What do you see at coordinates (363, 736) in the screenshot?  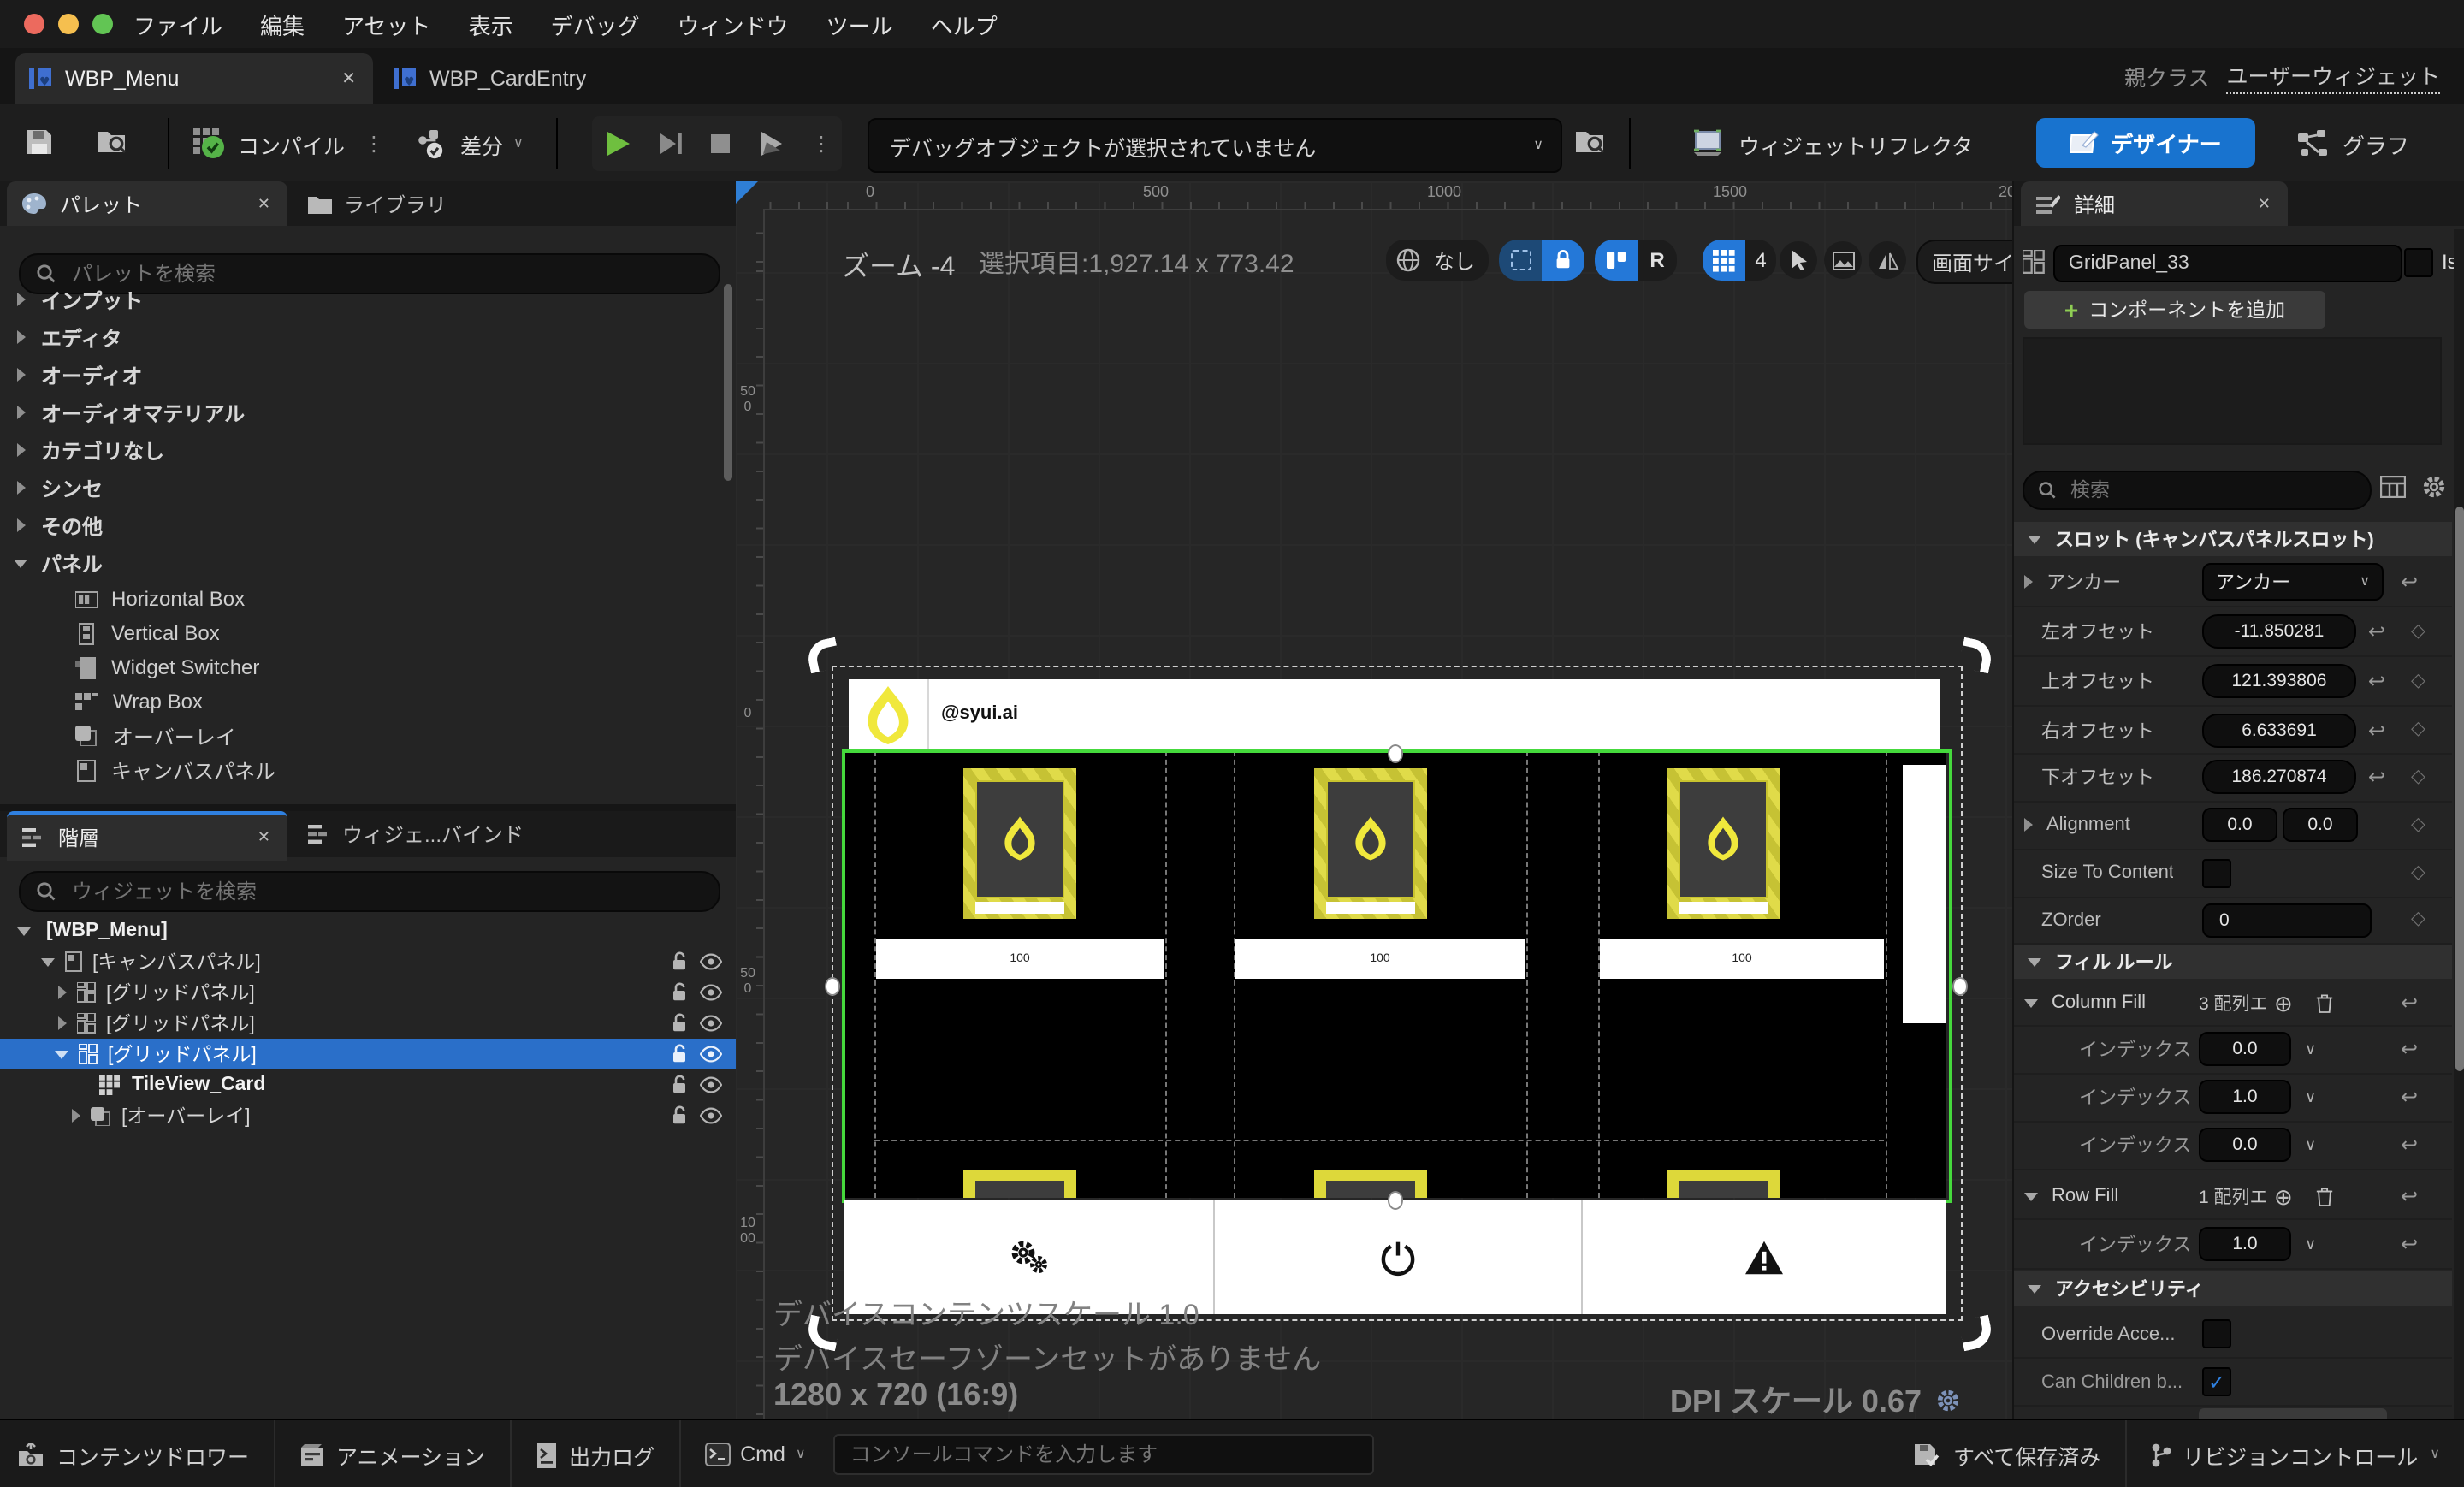 I see `palette-item-overlay: オーバーレイ` at bounding box center [363, 736].